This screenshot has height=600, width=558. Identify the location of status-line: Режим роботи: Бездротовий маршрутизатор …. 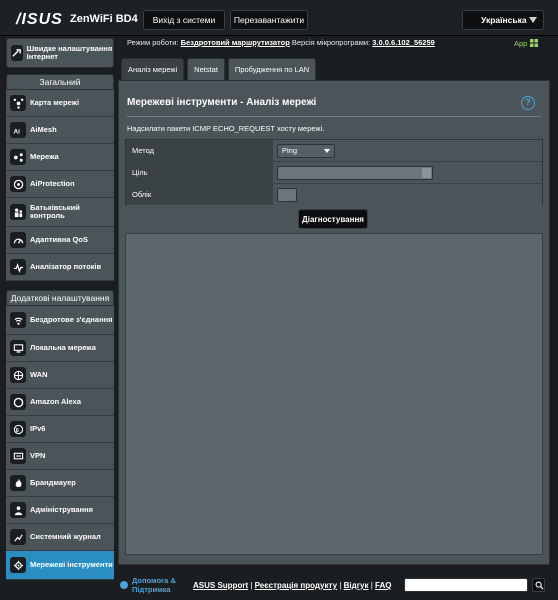
(281, 42).